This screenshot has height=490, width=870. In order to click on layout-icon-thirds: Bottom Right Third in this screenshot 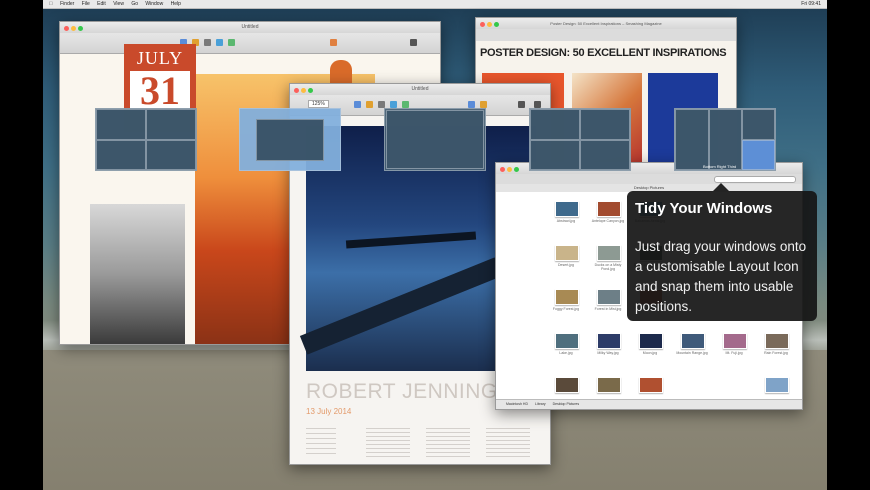, I will do `click(725, 139)`.